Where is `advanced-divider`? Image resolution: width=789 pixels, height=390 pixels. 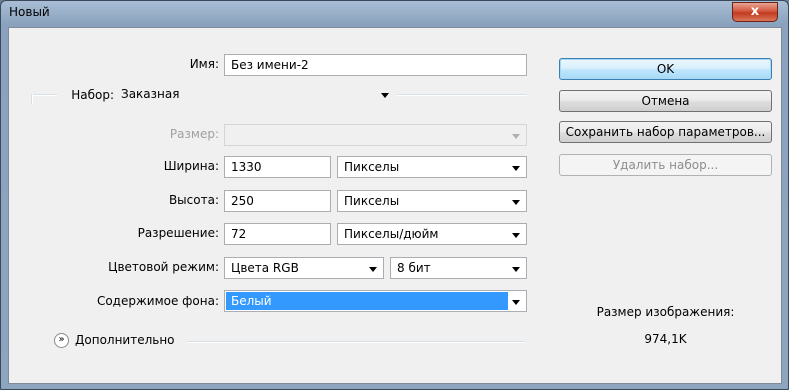
advanced-divider is located at coordinates (356, 342).